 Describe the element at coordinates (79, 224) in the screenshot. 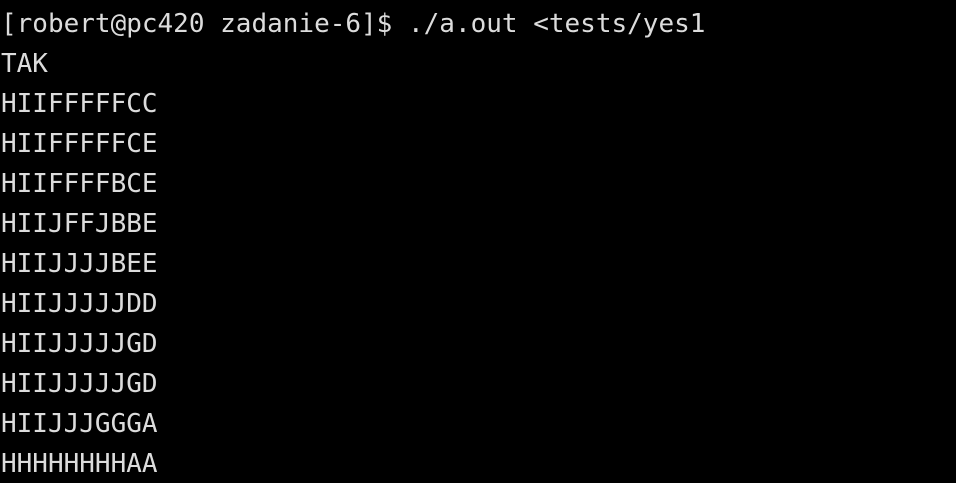

I see `output-line: HIIJFFJBBE` at that location.